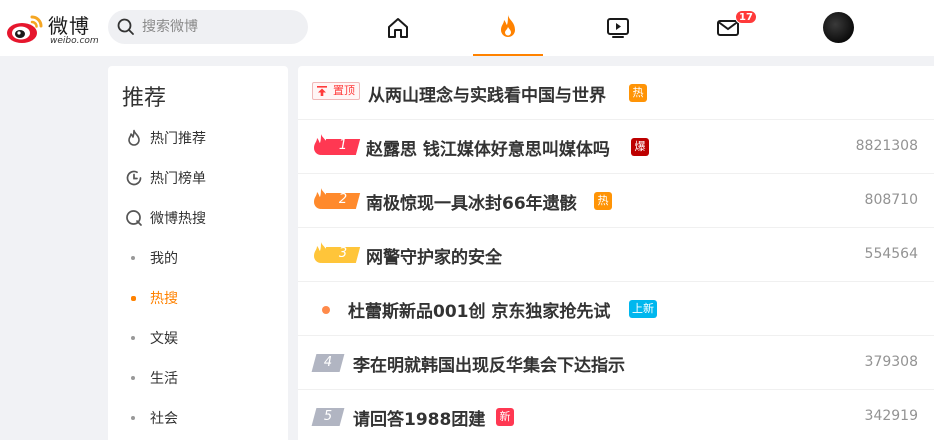 Image resolution: width=934 pixels, height=440 pixels. Describe the element at coordinates (616, 93) in the screenshot. I see `hot-list-row-pinned: 置顶 从两山理念与实践看中国与世界 热` at that location.